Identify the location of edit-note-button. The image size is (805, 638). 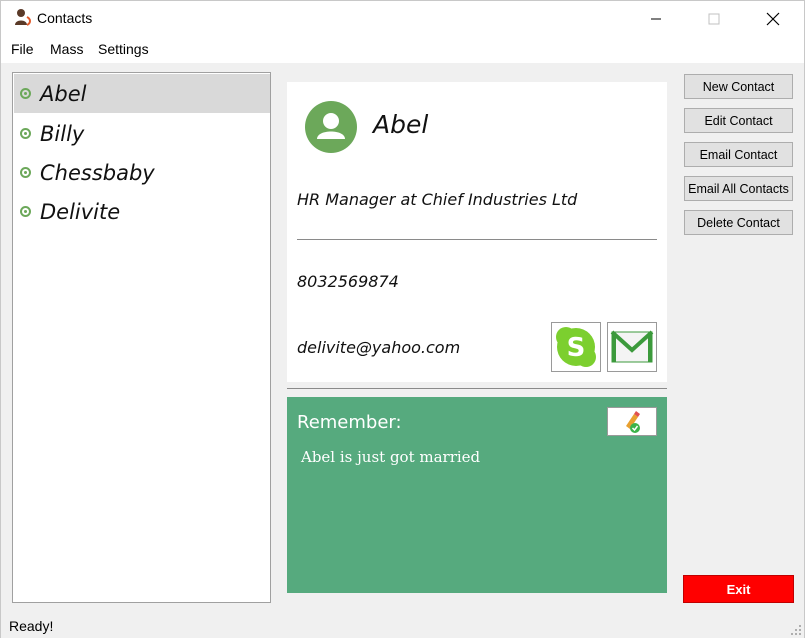
(632, 421).